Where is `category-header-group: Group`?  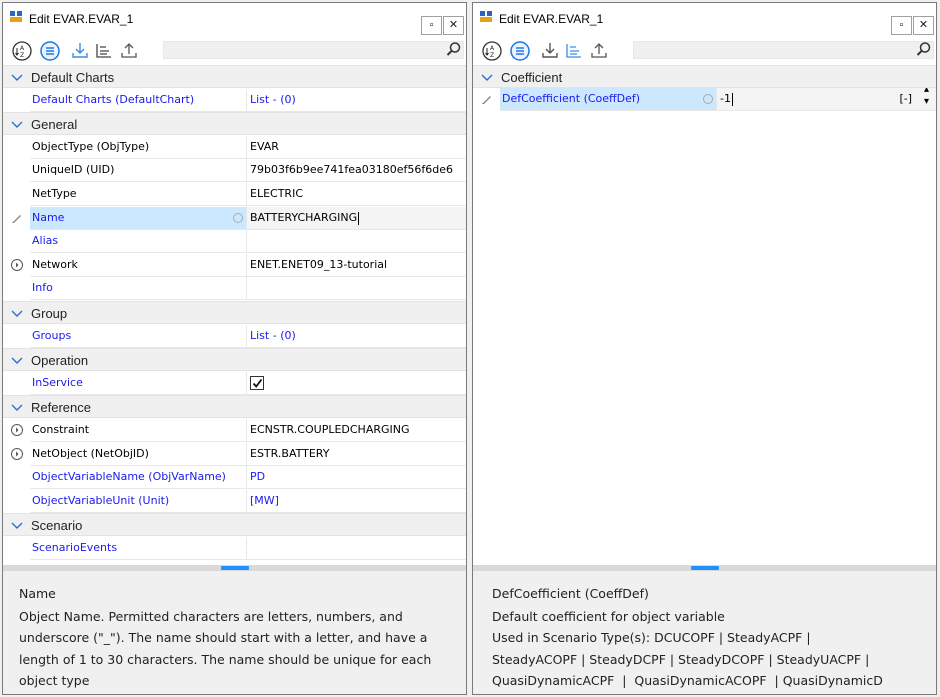
category-header-group: Group is located at coordinates (234, 312).